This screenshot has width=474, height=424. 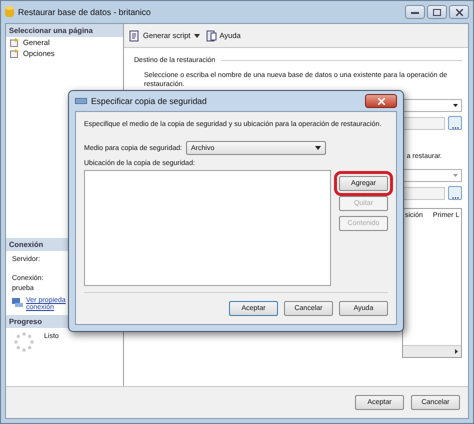 I want to click on properties-icon, so click(x=17, y=302).